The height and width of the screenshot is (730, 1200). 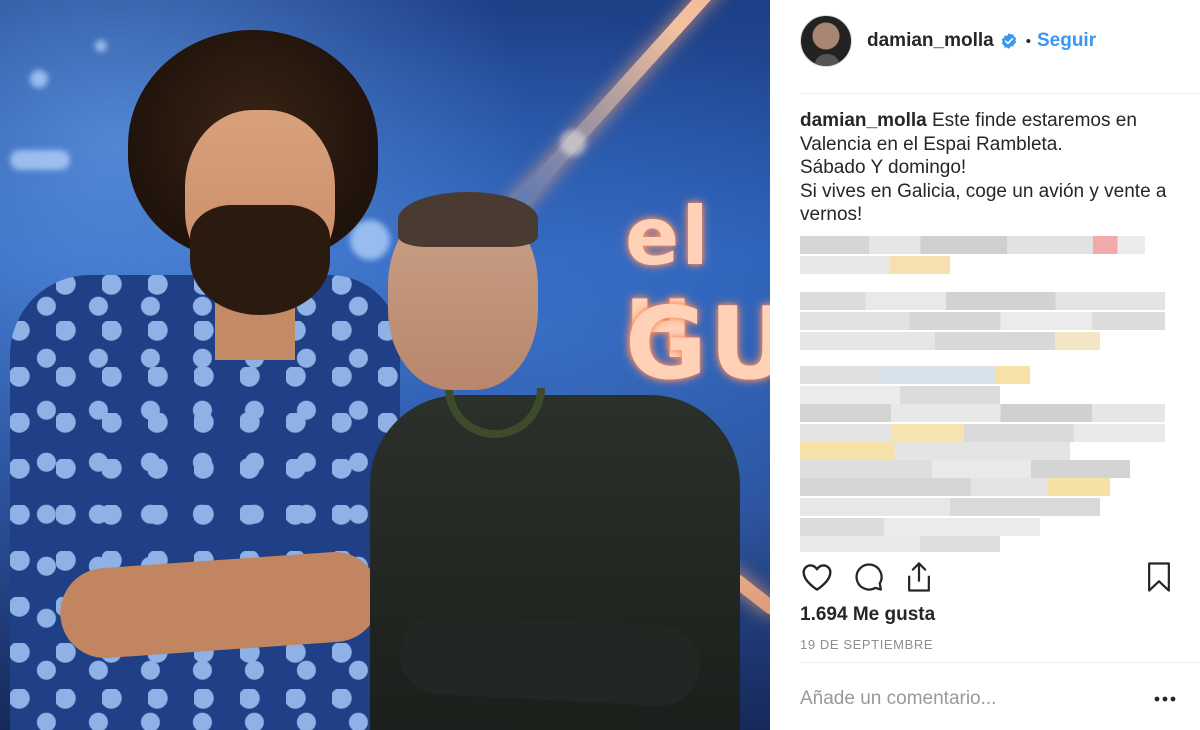 What do you see at coordinates (883, 167) in the screenshot?
I see `caption-text-line: Sábado Y domingo!` at bounding box center [883, 167].